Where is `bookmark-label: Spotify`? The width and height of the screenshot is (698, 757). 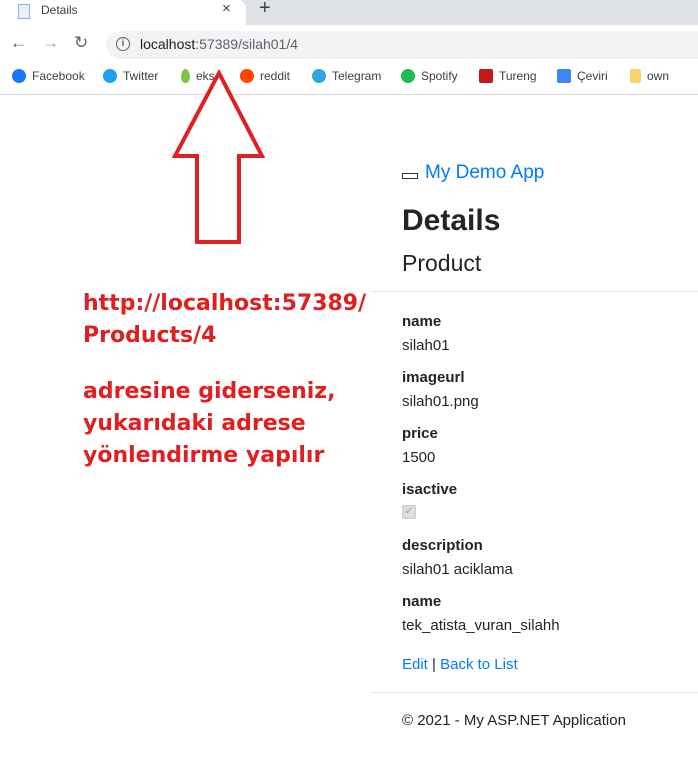
bookmark-label: Spotify is located at coordinates (439, 76).